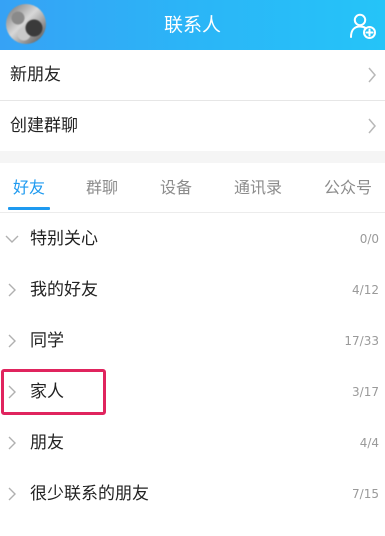 The height and width of the screenshot is (536, 385). I want to click on menu-item-label: 新朋友, so click(35, 75).